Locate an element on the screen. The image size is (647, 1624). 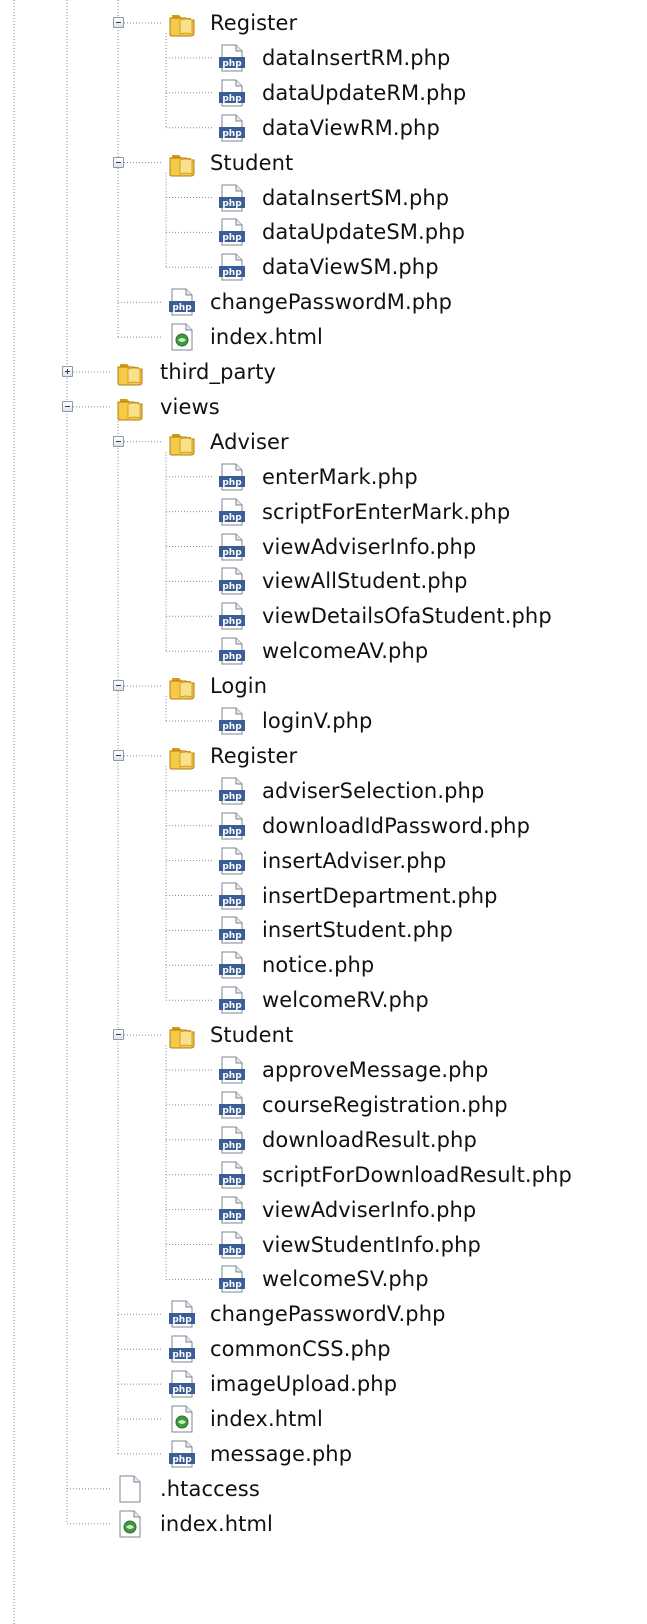
tree-file-row: php viewAllStudent.php is located at coordinates (323, 581).